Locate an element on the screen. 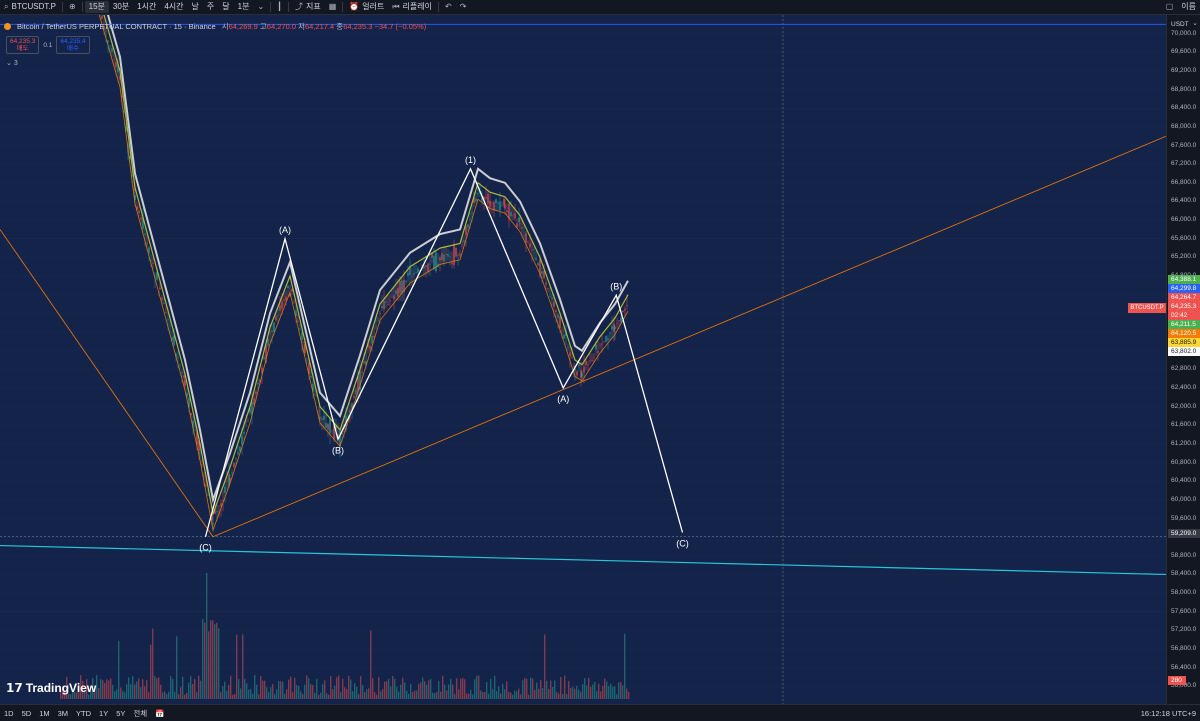 The width and height of the screenshot is (1200, 721). price-tick-label: 62,000.0 is located at coordinates (1184, 406).